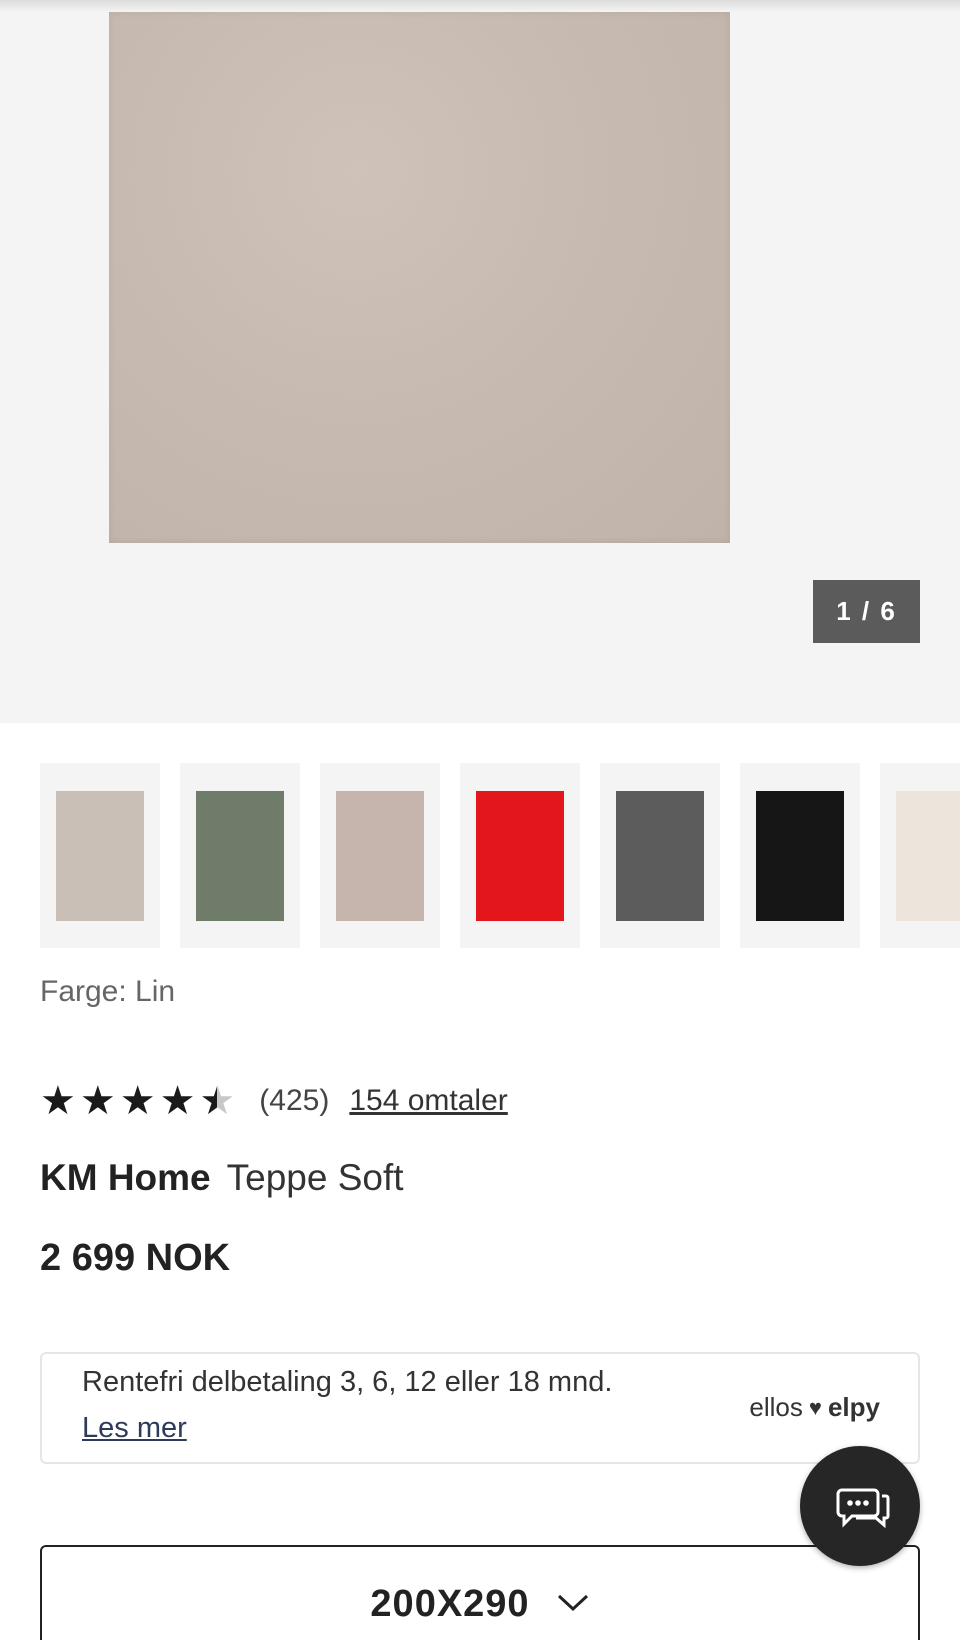 The height and width of the screenshot is (1640, 960). I want to click on product-rating: ★ ★ ★ ★ ★ (425) 154 omtaler, so click(274, 1101).